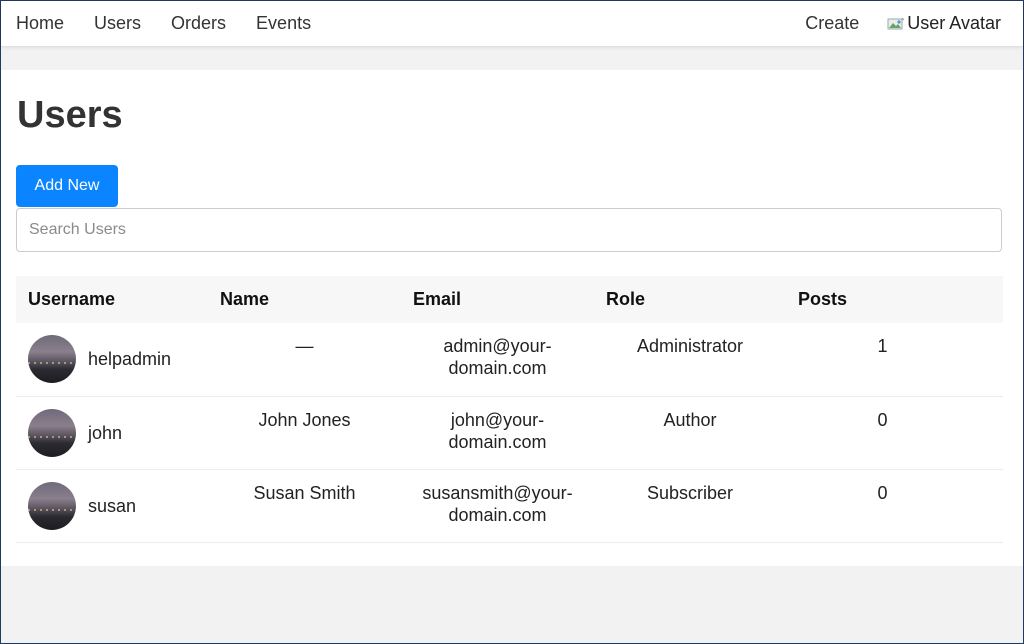 The height and width of the screenshot is (644, 1024). I want to click on username-cell: susan, so click(112, 505).